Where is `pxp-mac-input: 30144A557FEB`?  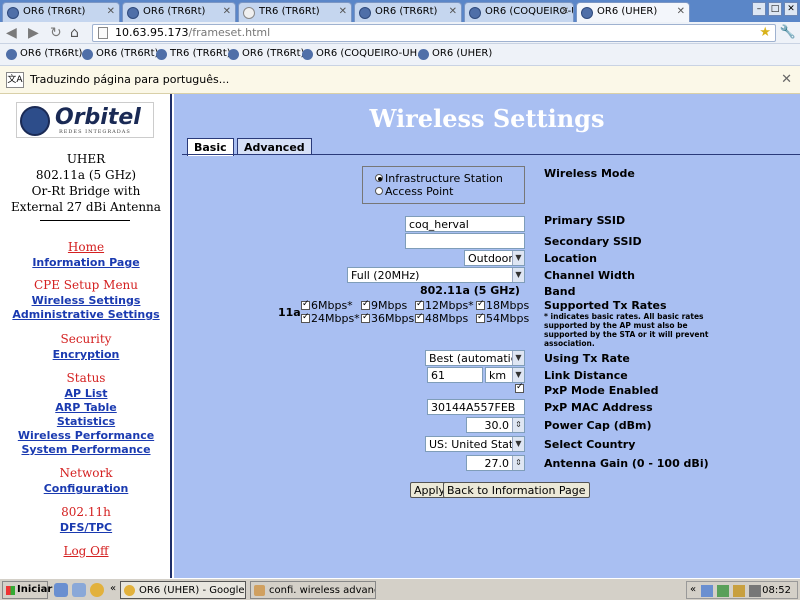
pxp-mac-input: 30144A557FEB is located at coordinates (476, 407).